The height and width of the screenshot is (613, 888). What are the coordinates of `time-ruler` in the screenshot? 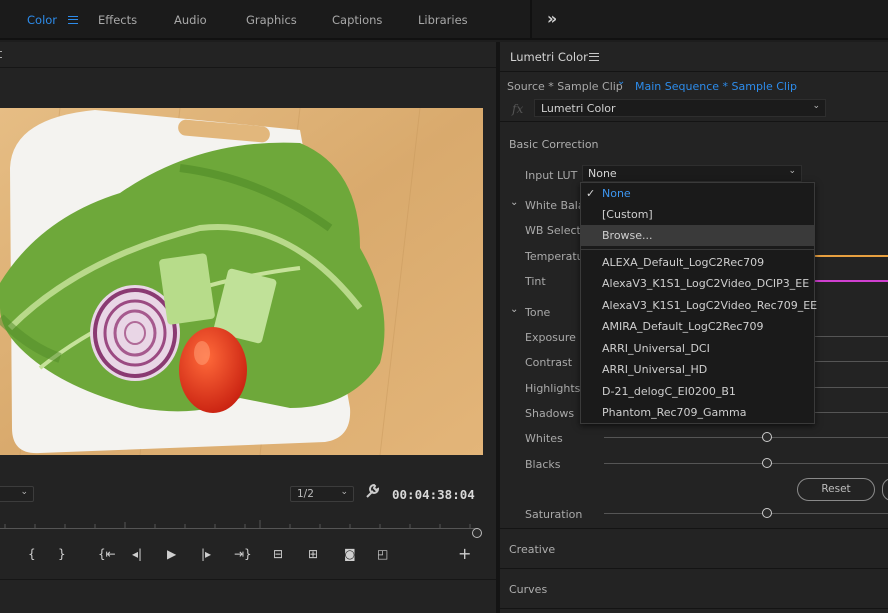 It's located at (239, 525).